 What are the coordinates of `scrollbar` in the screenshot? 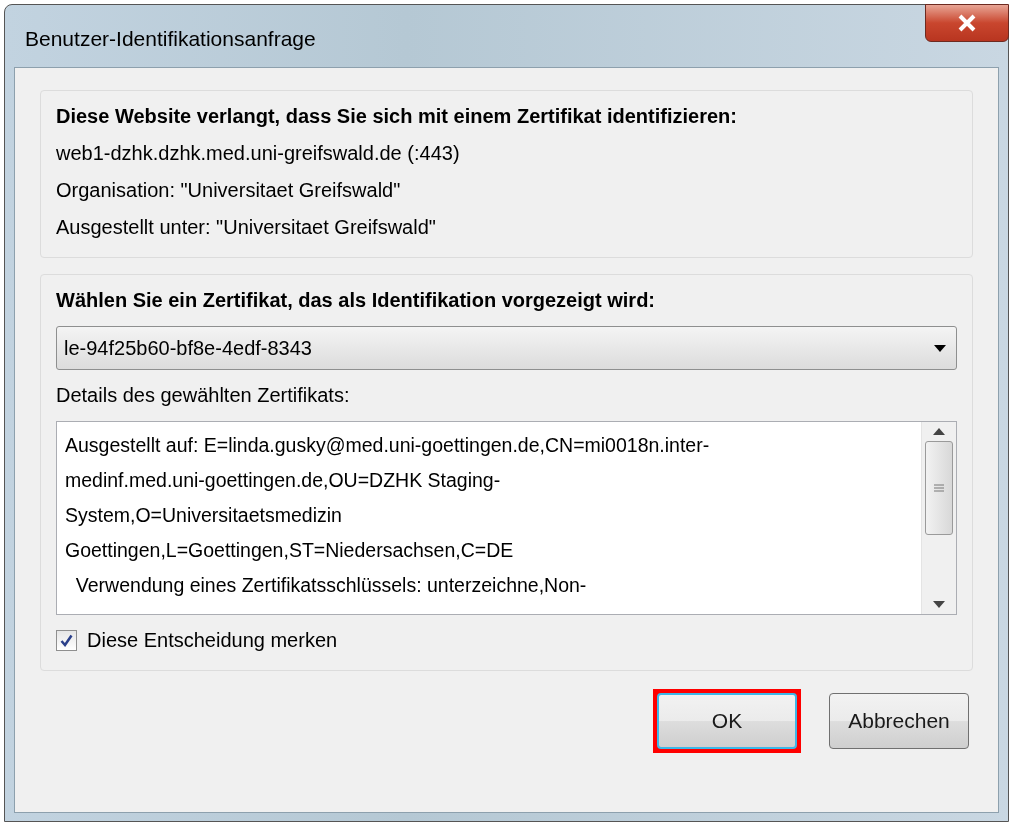 It's located at (938, 518).